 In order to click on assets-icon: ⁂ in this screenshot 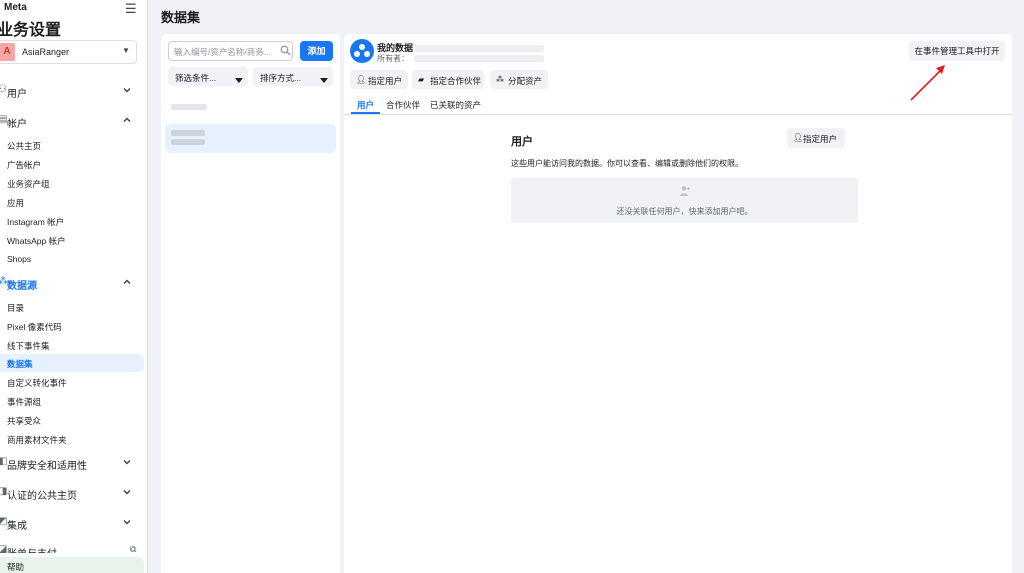, I will do `click(500, 79)`.